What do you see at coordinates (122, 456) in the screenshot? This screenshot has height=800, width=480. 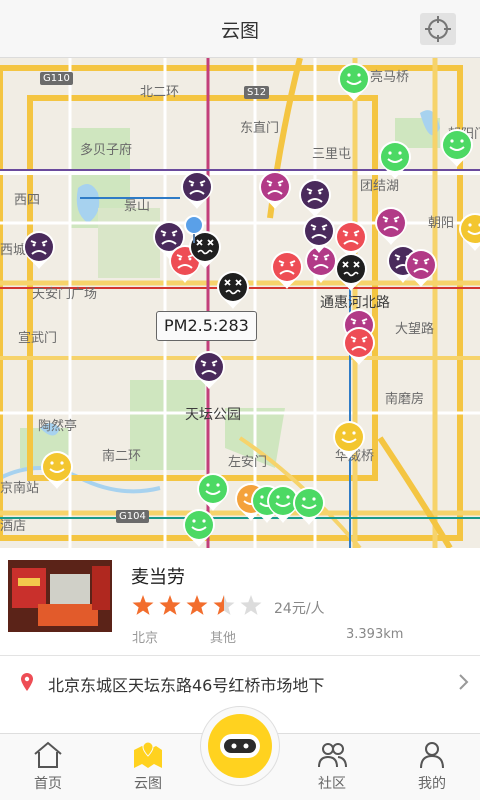 I see `map-label: 南二环` at bounding box center [122, 456].